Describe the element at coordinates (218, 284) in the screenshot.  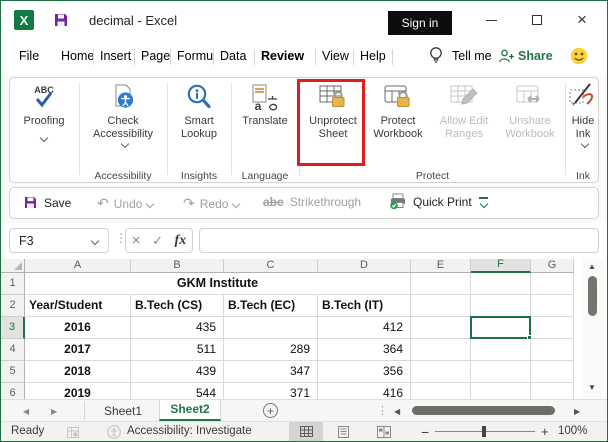
I see `cell-a1-merged-title: GKM Institute` at that location.